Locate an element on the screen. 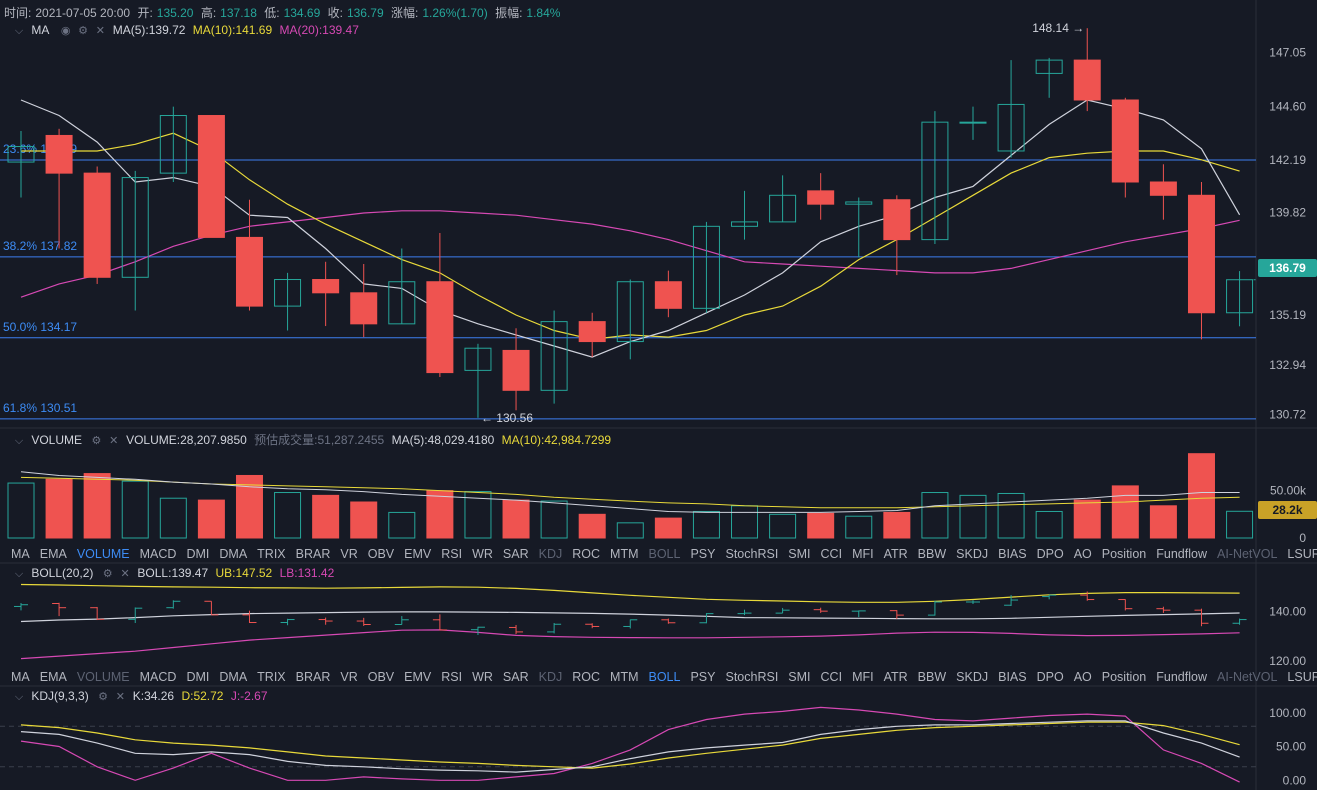  boll-ub: UB:147.52 is located at coordinates (244, 573).